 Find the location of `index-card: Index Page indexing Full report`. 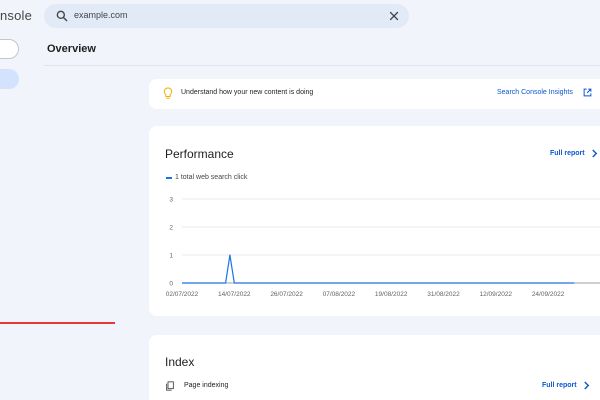

index-card: Index Page indexing Full report is located at coordinates (374, 367).